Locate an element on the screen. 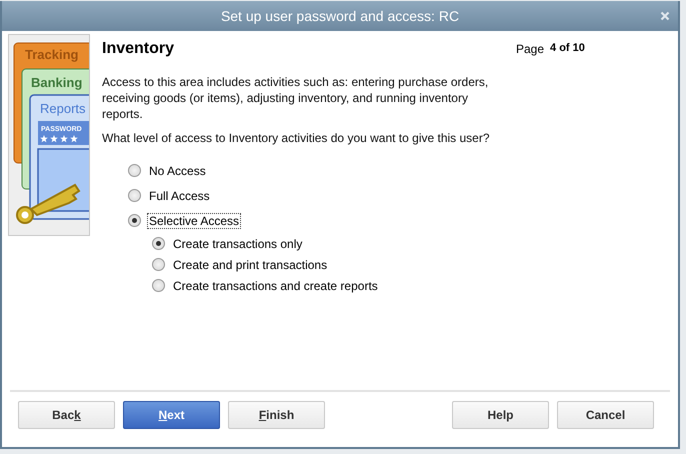  close-icon is located at coordinates (665, 16).